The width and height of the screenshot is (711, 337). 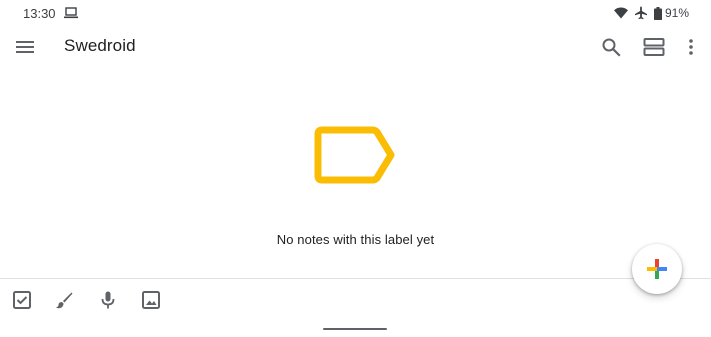 I want to click on battery-icon, so click(x=657, y=13).